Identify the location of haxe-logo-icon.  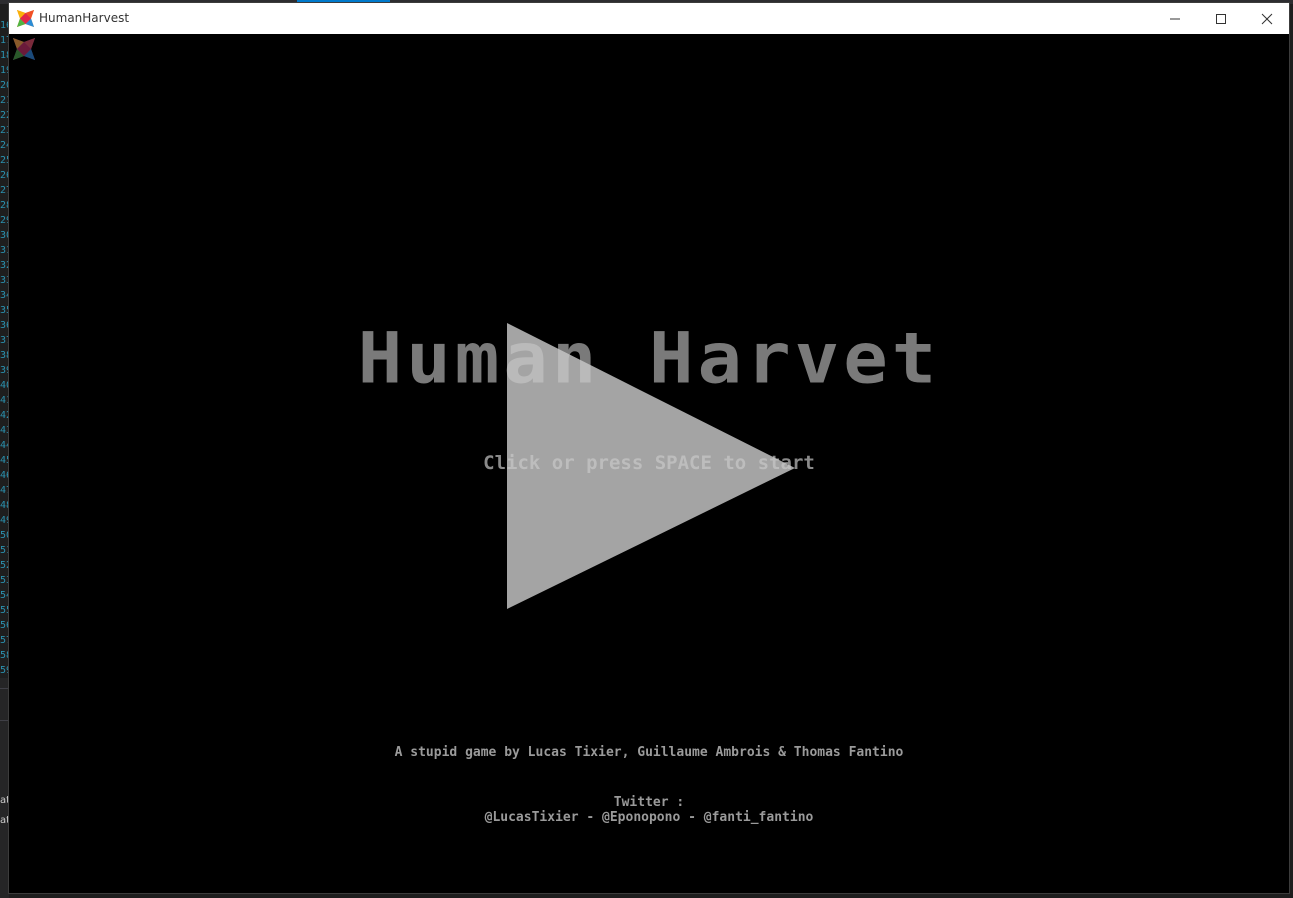
(25, 18).